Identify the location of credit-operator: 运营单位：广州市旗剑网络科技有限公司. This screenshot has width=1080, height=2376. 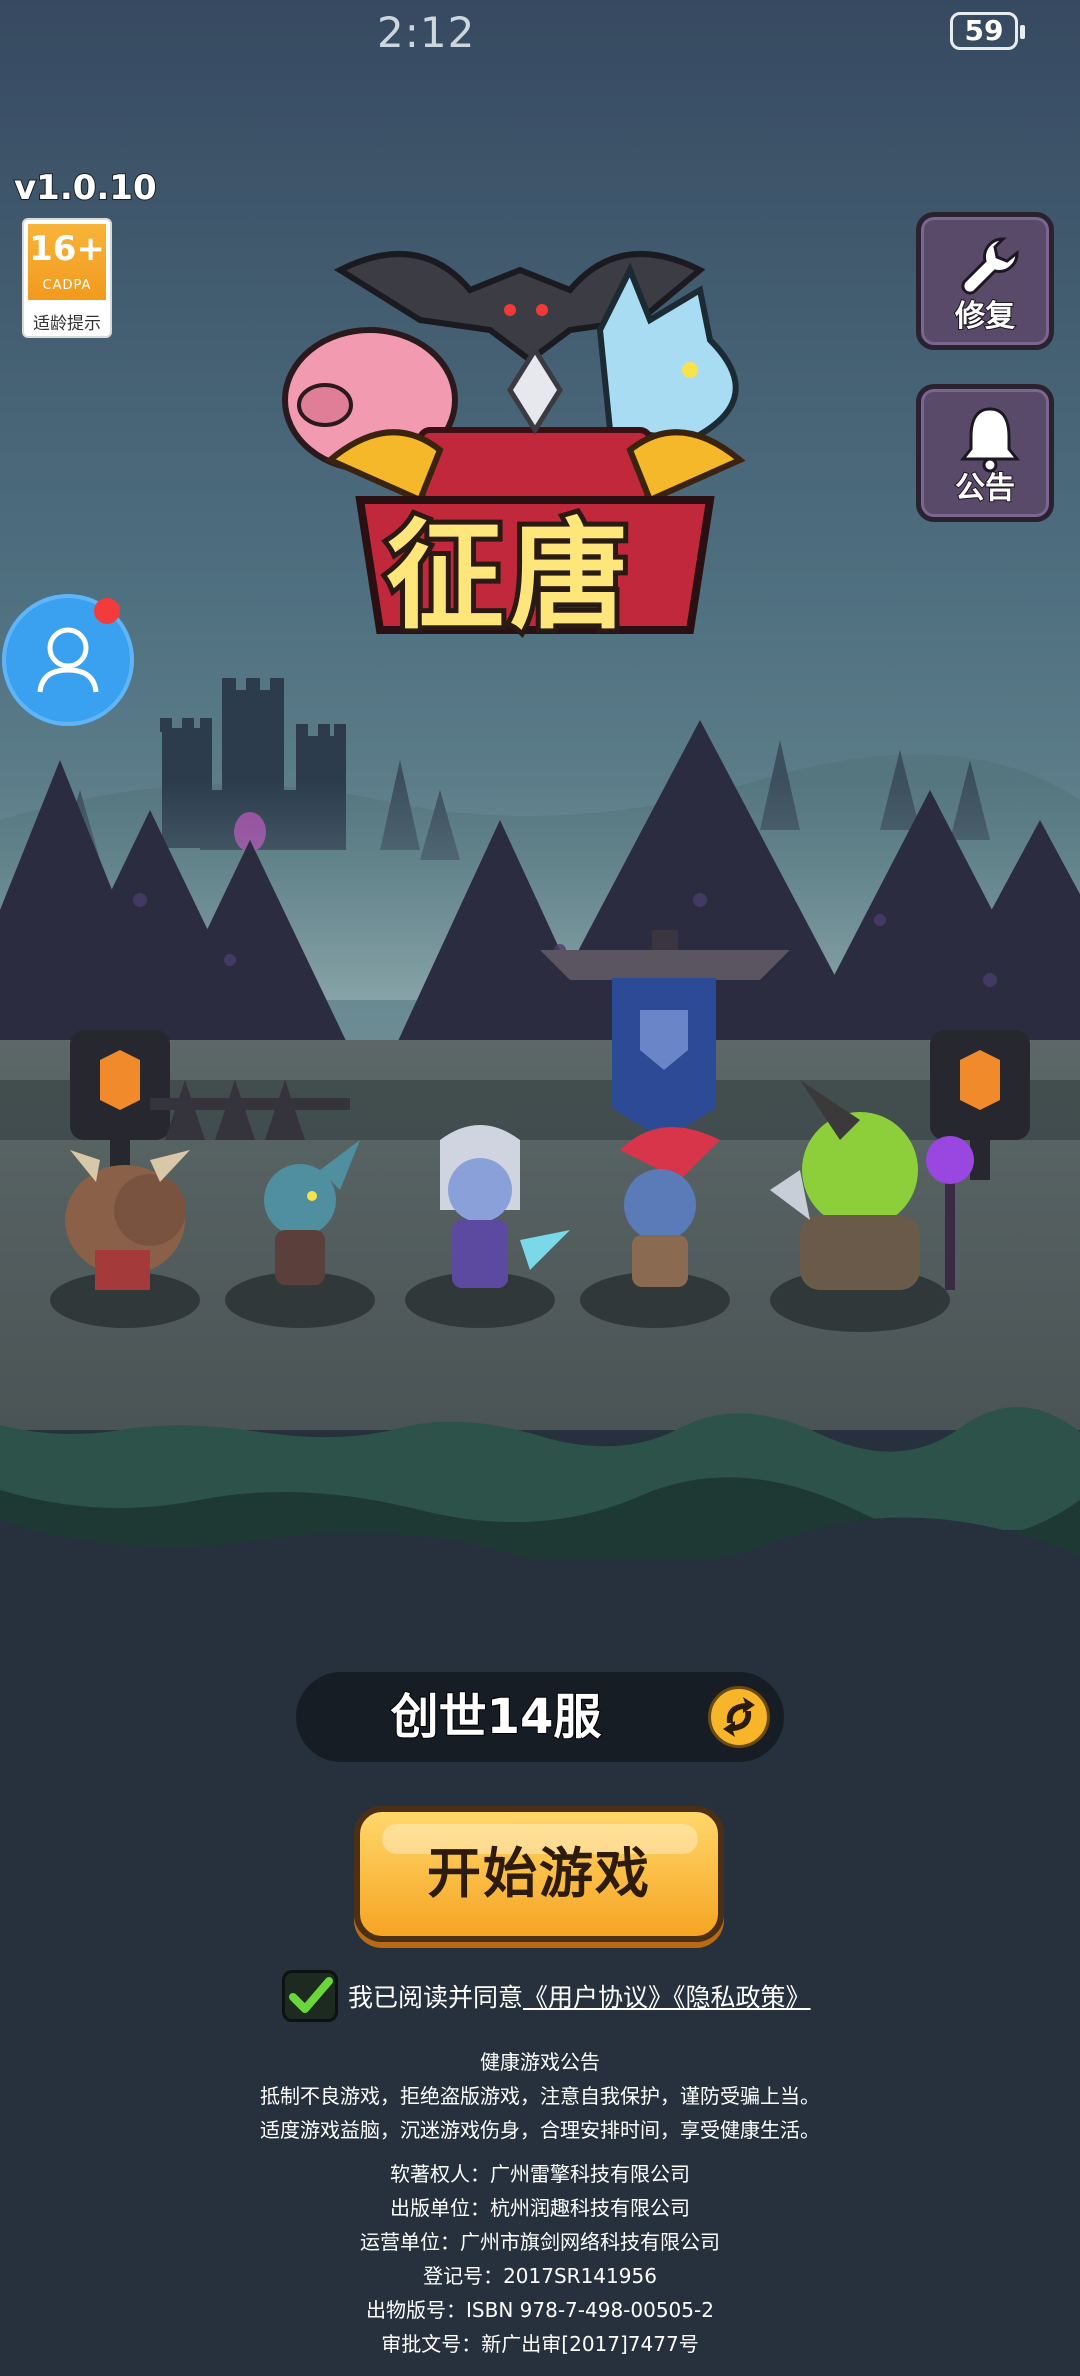
(540, 2242).